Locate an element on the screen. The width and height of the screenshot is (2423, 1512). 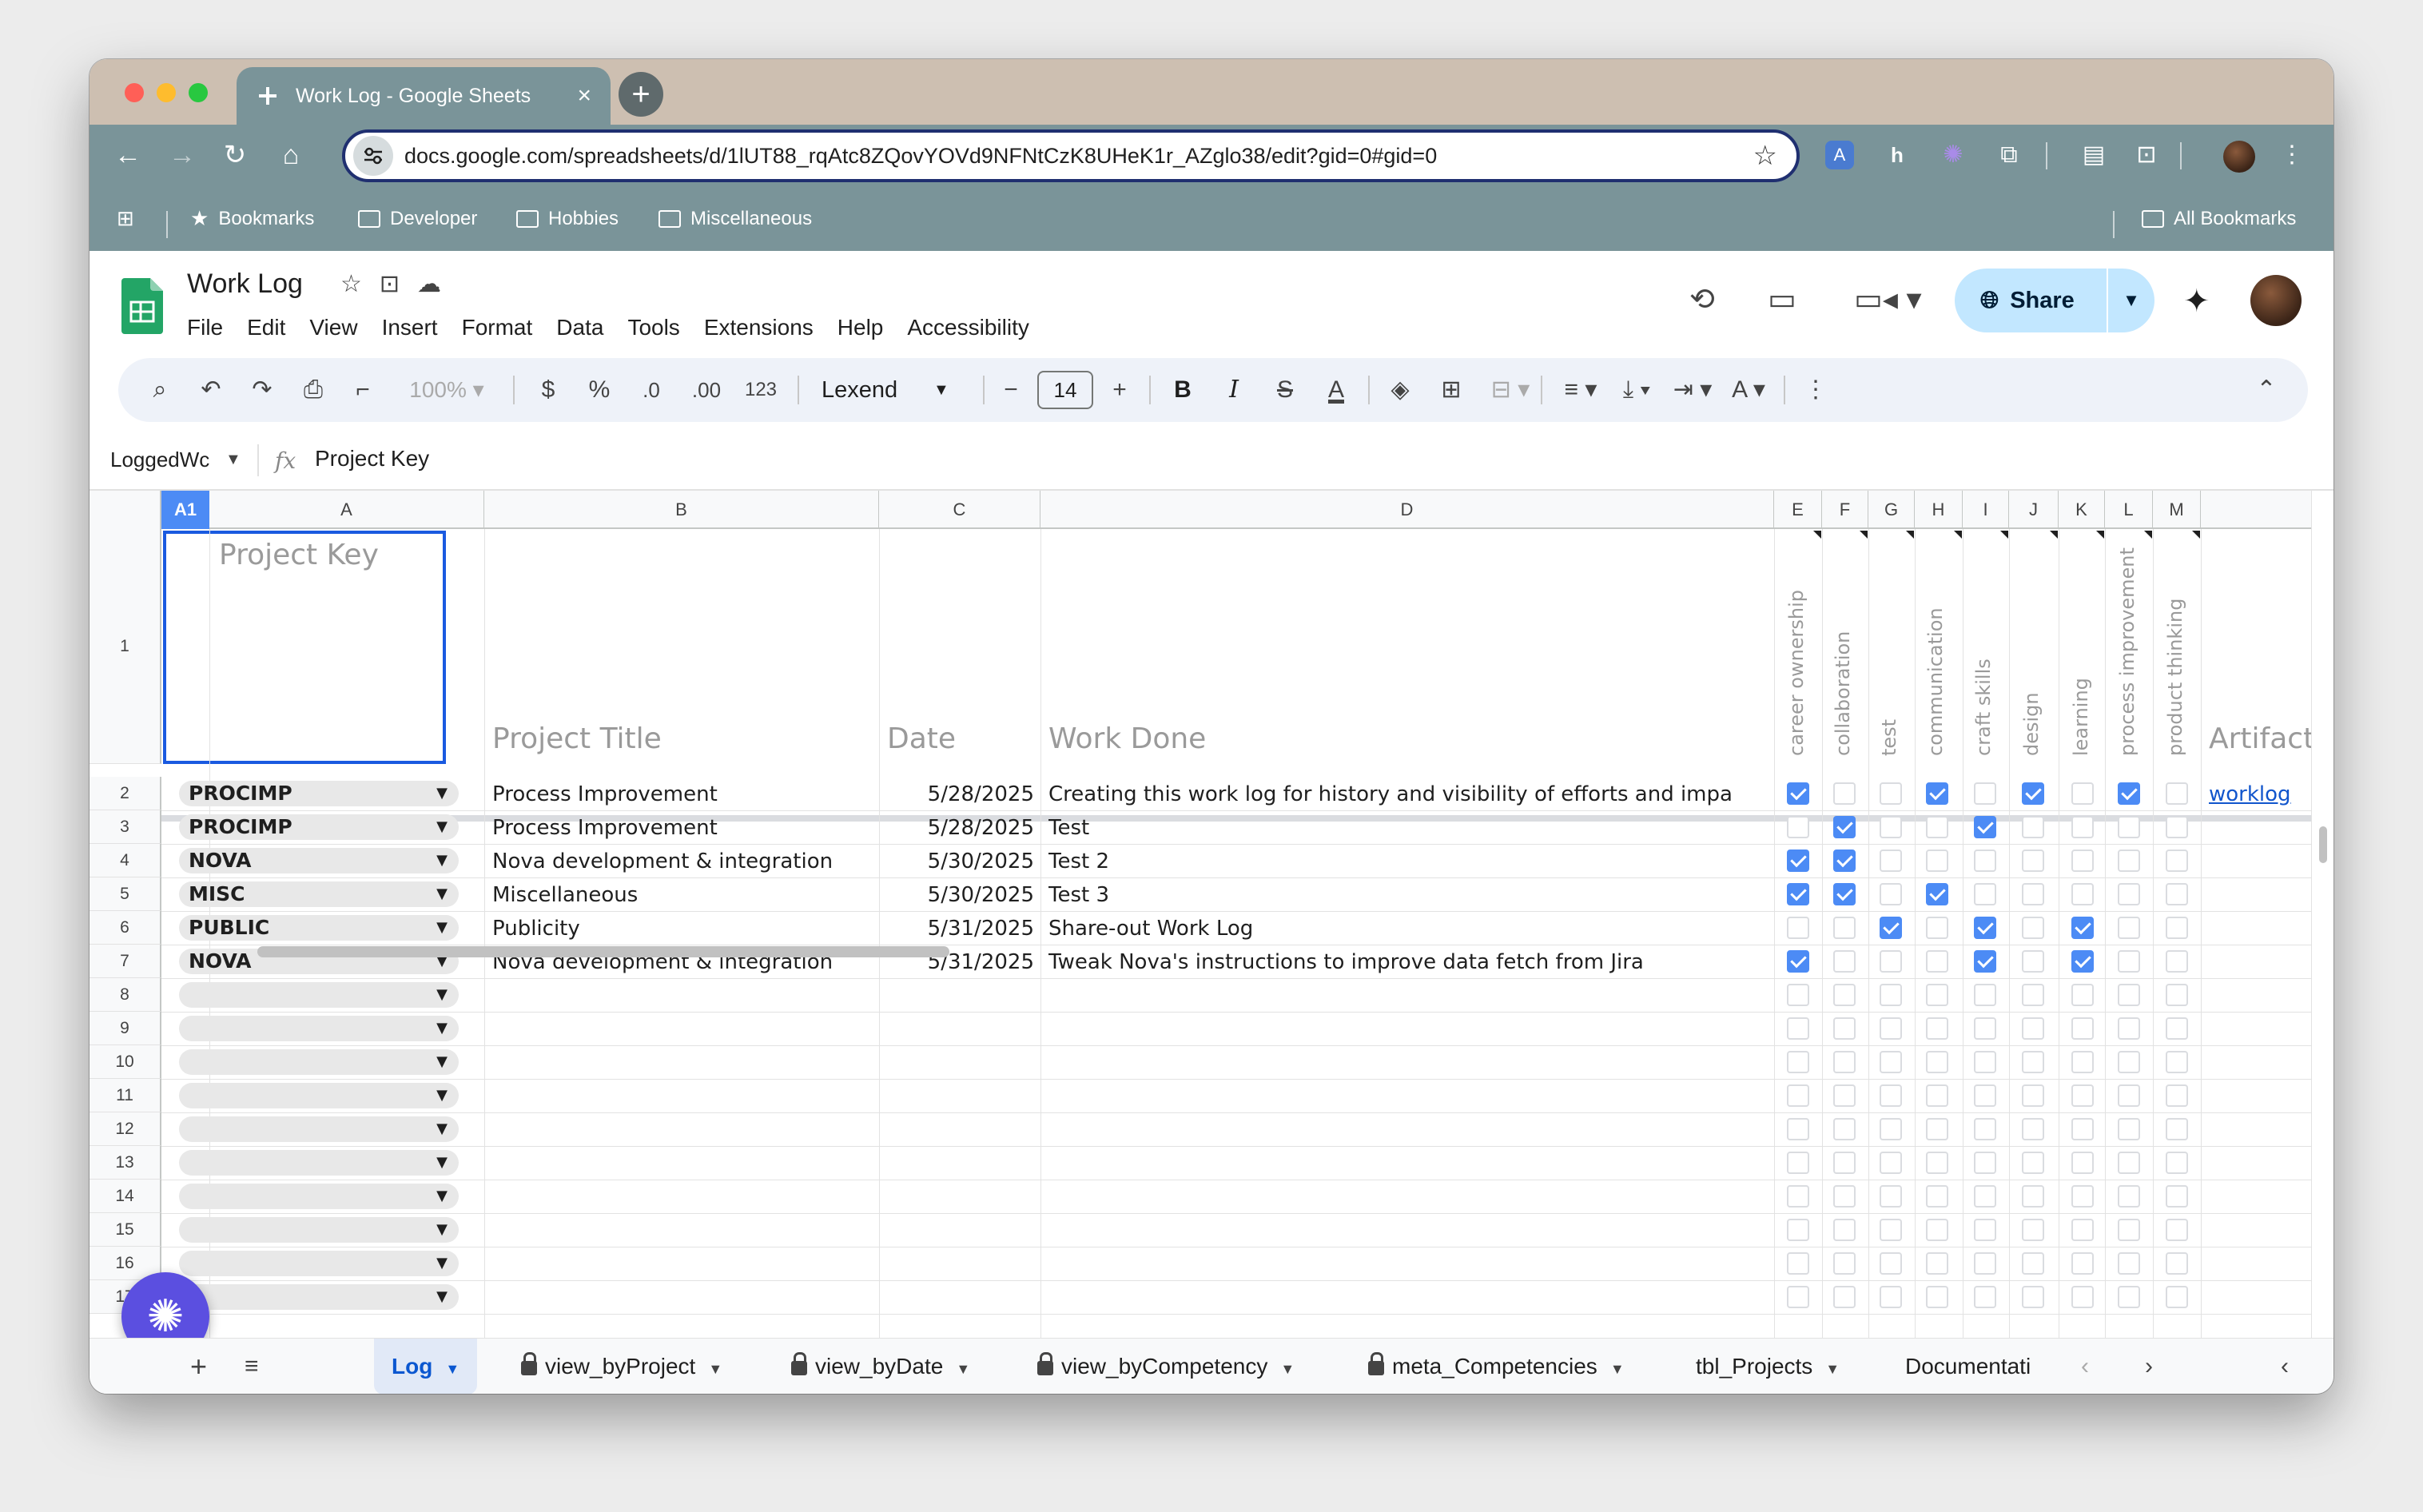
close-tab-icon: × is located at coordinates (584, 95).